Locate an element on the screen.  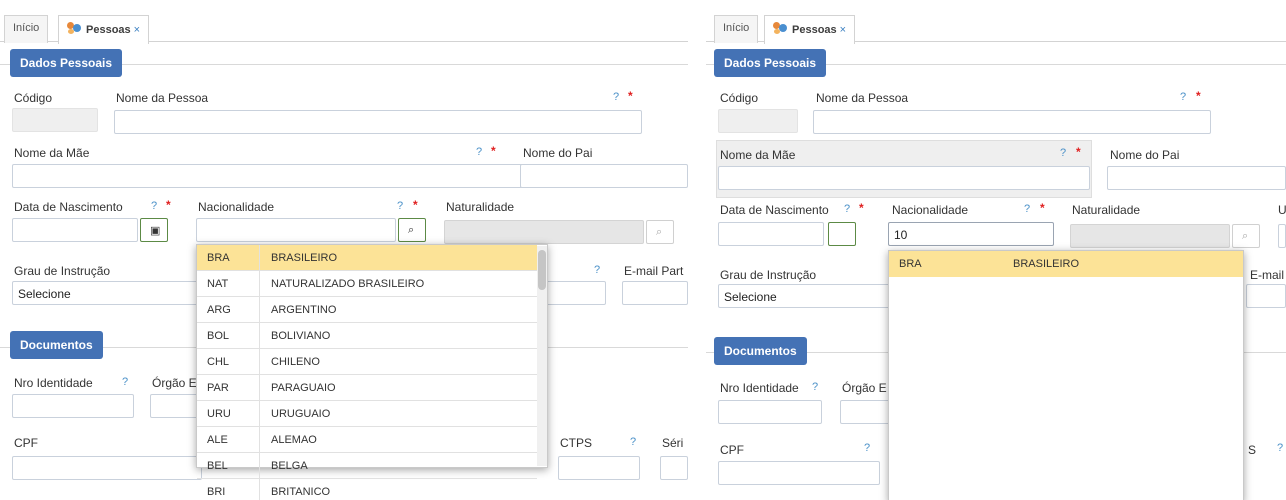
nacionalidade-search-button: ⌕ is located at coordinates (412, 230).